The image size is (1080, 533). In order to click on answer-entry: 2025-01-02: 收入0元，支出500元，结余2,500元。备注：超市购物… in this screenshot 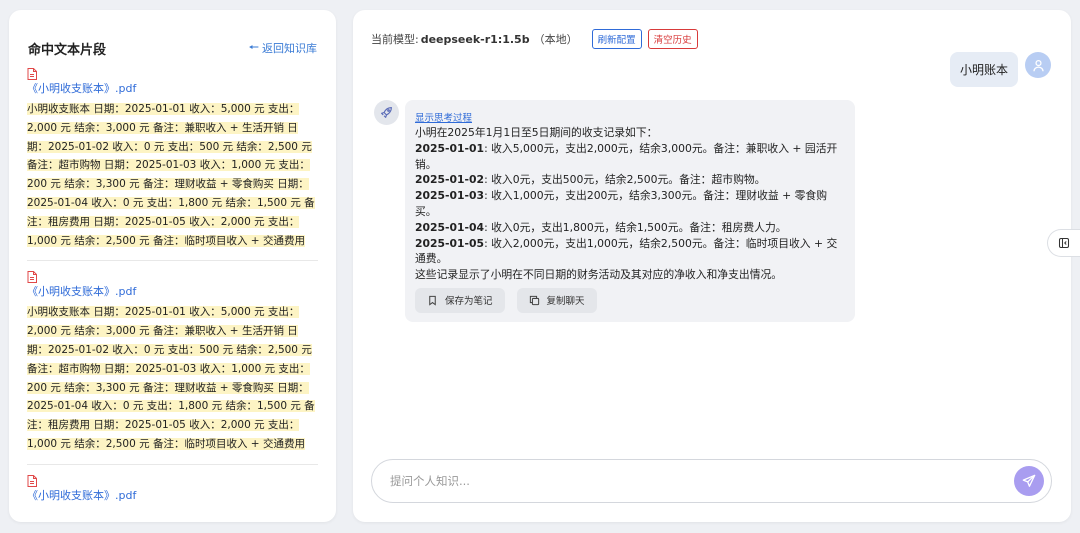, I will do `click(630, 180)`.